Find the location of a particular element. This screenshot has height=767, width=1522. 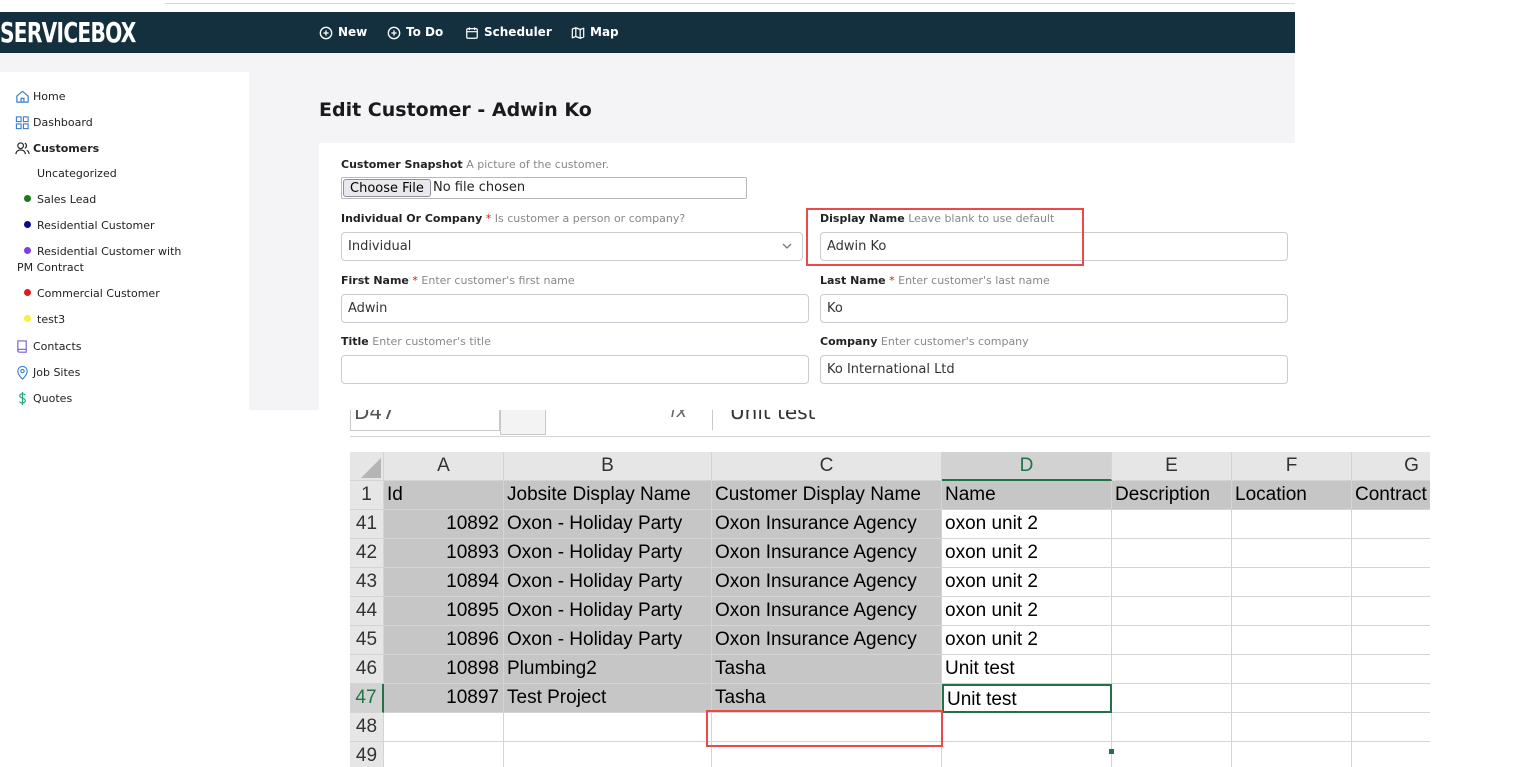

cell-id: 10894 is located at coordinates (444, 582).